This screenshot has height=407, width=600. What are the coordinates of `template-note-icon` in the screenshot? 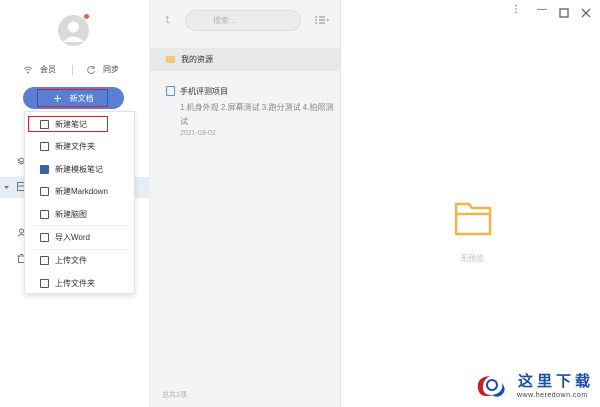 It's located at (44, 169).